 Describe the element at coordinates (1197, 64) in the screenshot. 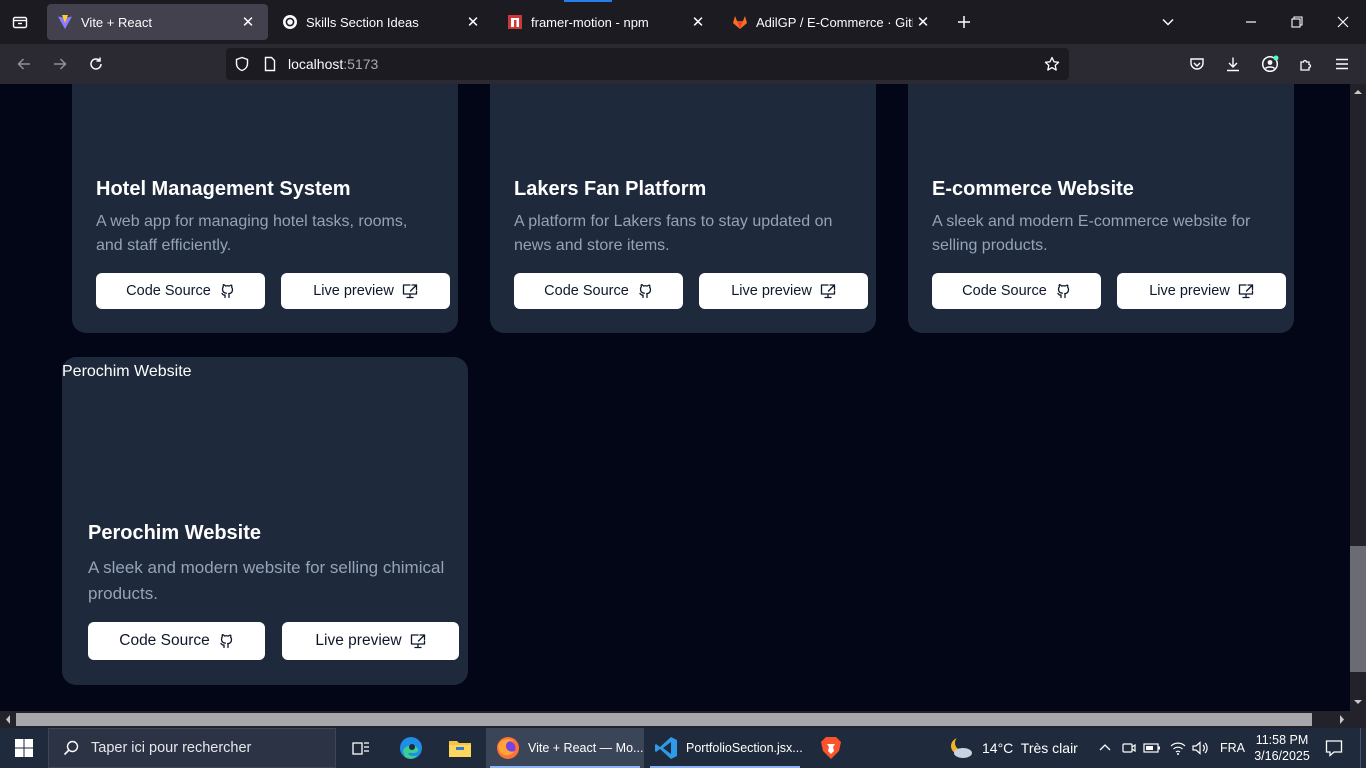

I see `pocket-icon` at that location.